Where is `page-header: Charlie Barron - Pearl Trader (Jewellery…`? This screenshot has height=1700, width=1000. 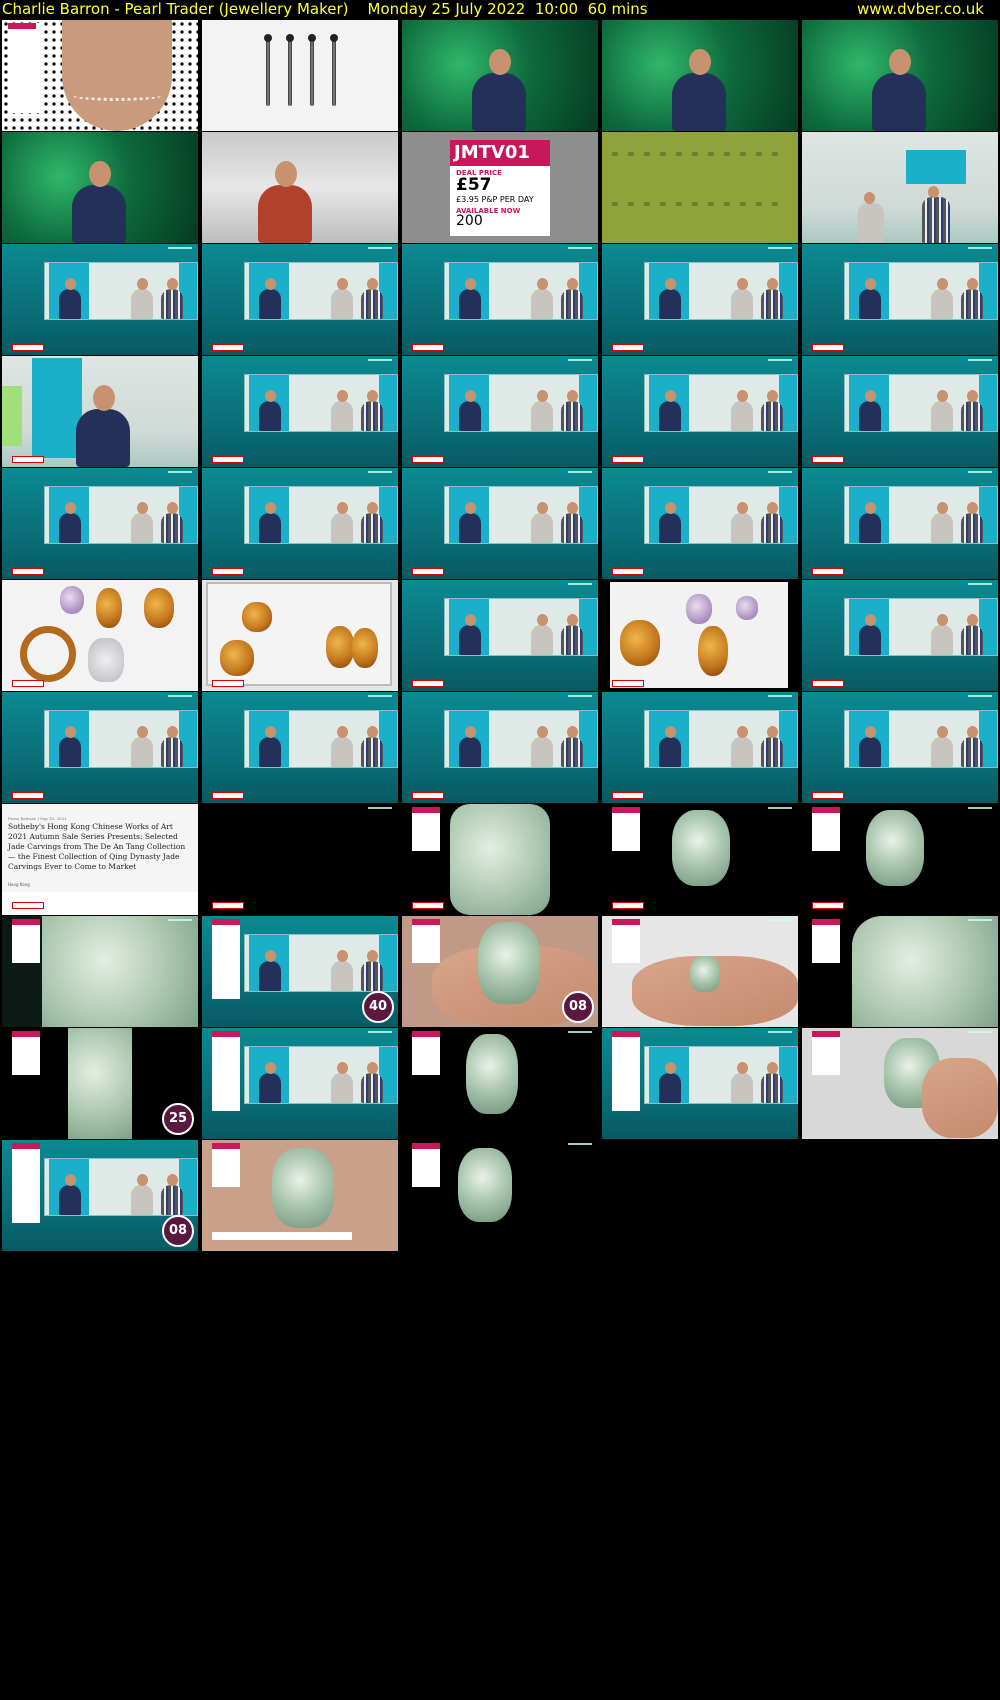 page-header: Charlie Barron - Pearl Trader (Jewellery… is located at coordinates (500, 10).